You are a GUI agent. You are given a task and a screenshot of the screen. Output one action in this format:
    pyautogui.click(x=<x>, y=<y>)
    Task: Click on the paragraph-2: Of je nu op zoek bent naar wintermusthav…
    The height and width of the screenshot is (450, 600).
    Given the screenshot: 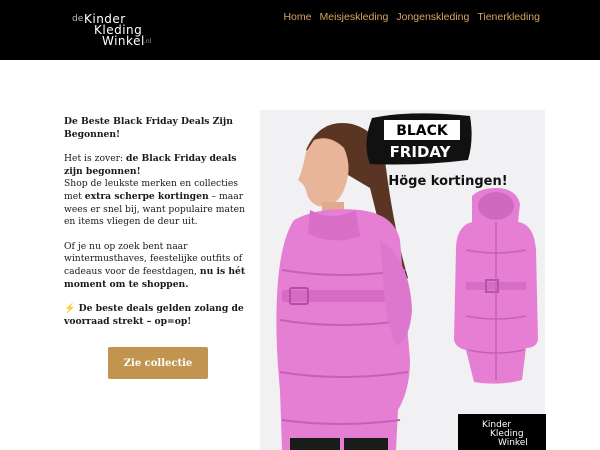 What is the action you would take?
    pyautogui.click(x=157, y=266)
    